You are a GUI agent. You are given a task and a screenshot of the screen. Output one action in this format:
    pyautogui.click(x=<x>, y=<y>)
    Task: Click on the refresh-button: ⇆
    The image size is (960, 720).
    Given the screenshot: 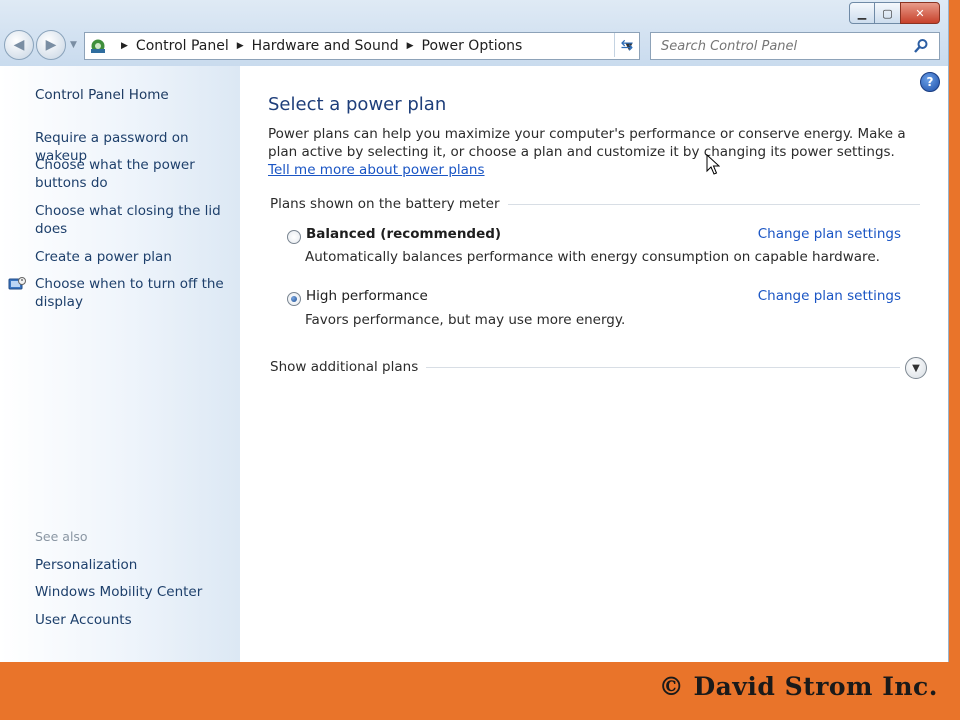 What is the action you would take?
    pyautogui.click(x=626, y=45)
    